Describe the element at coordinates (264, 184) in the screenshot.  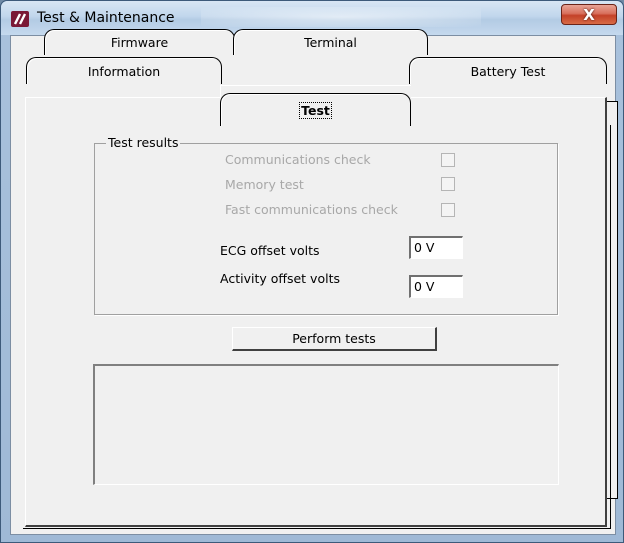
I see `memory-test-label: Memory test` at that location.